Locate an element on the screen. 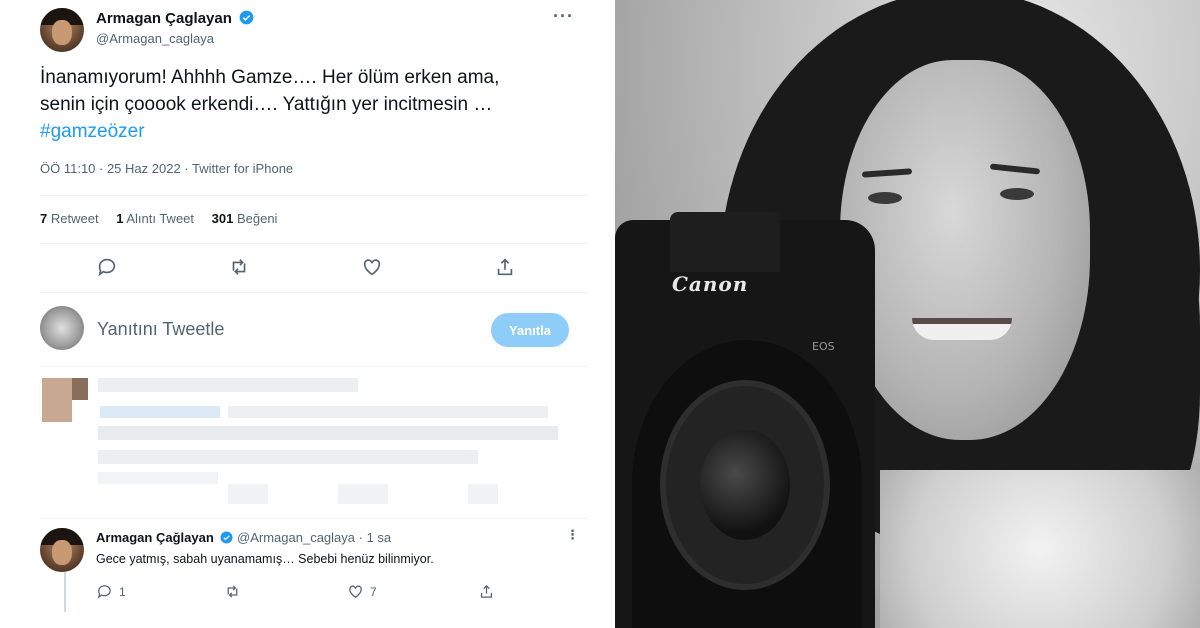  thread-line is located at coordinates (65, 592).